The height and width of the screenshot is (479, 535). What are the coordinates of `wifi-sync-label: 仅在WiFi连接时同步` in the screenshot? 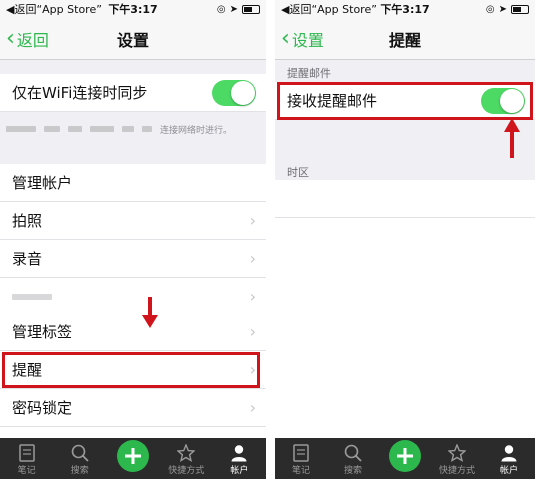 It's located at (80, 93).